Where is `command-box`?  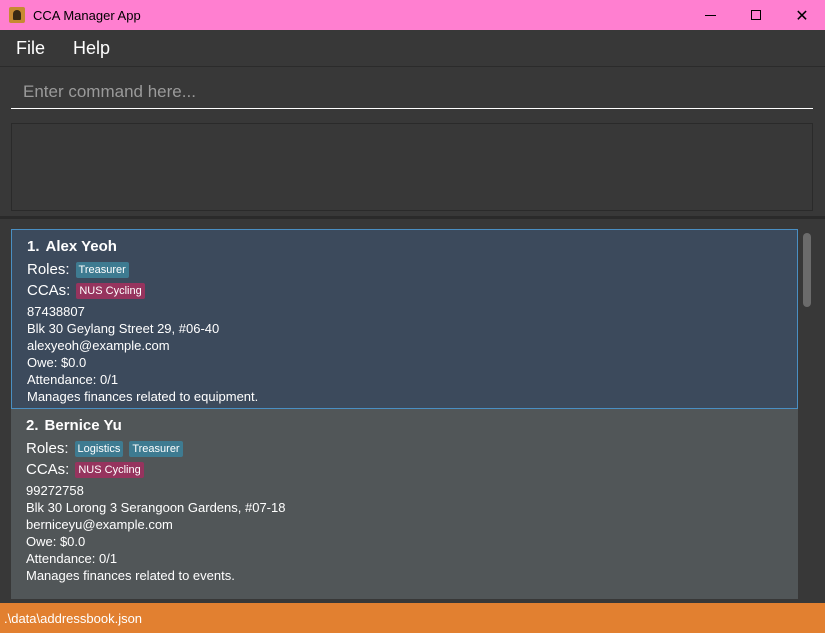
command-box is located at coordinates (412, 92).